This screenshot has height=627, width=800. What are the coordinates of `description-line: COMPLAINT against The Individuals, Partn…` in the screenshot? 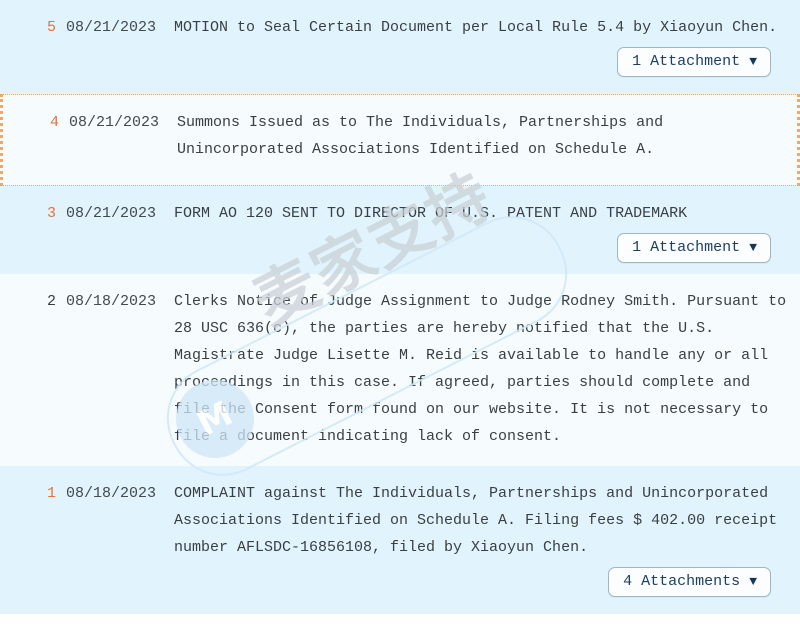 It's located at (471, 493).